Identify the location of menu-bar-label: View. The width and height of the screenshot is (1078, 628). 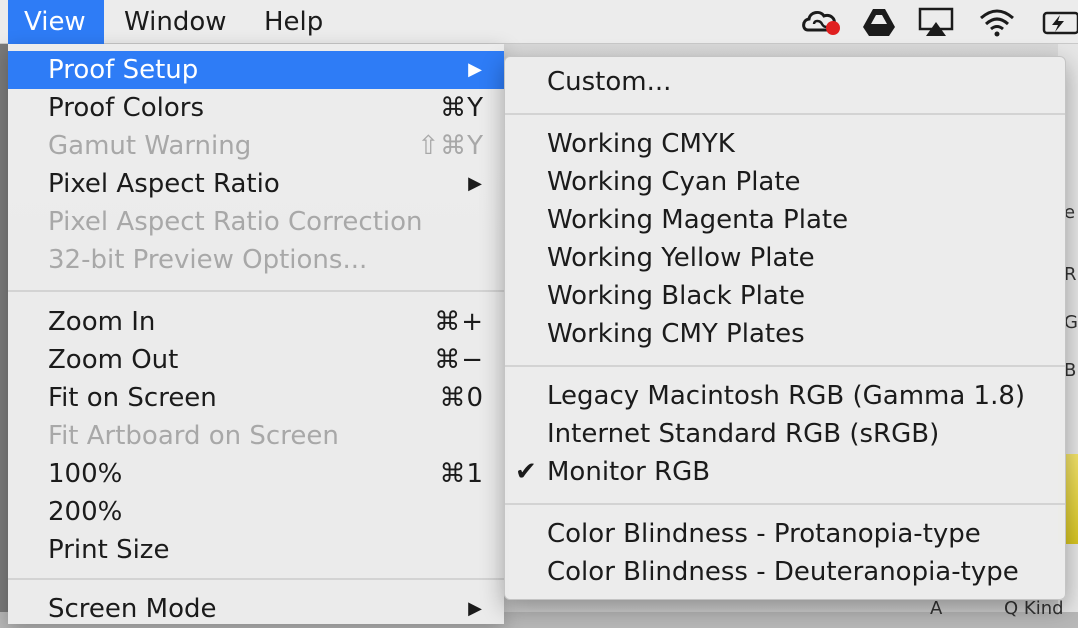
(55, 22).